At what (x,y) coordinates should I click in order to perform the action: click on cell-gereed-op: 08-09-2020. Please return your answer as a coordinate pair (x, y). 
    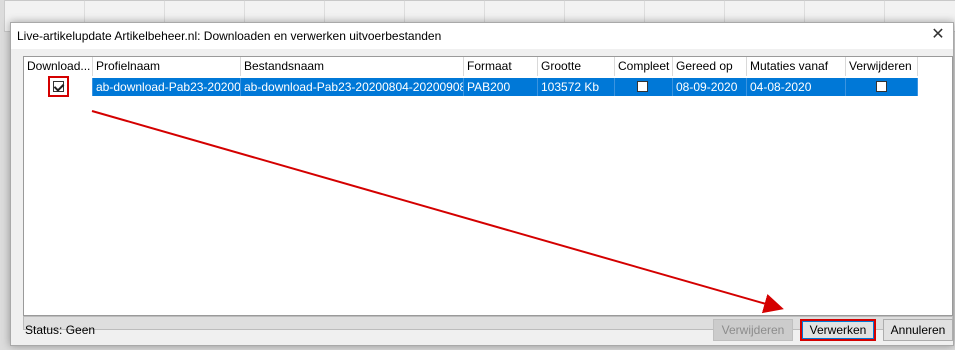
    Looking at the image, I should click on (710, 87).